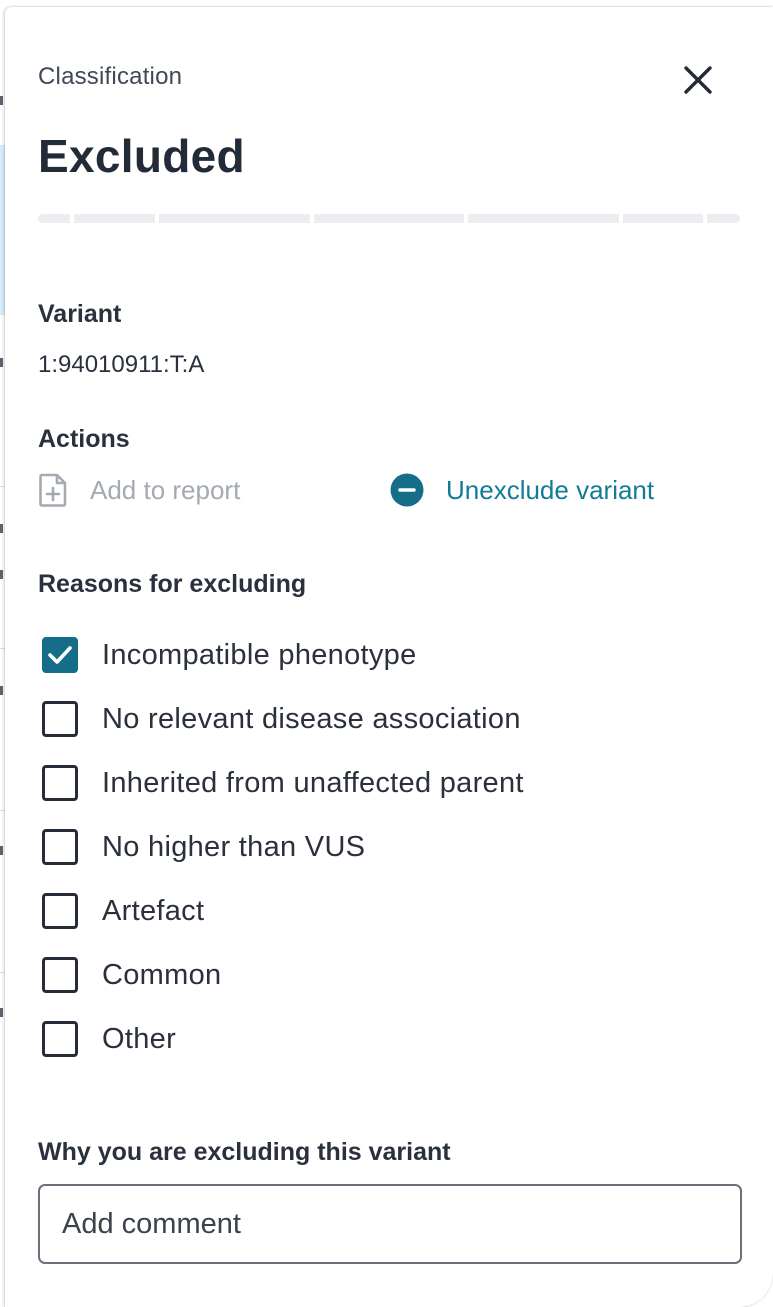  I want to click on checkmark-icon, so click(60, 655).